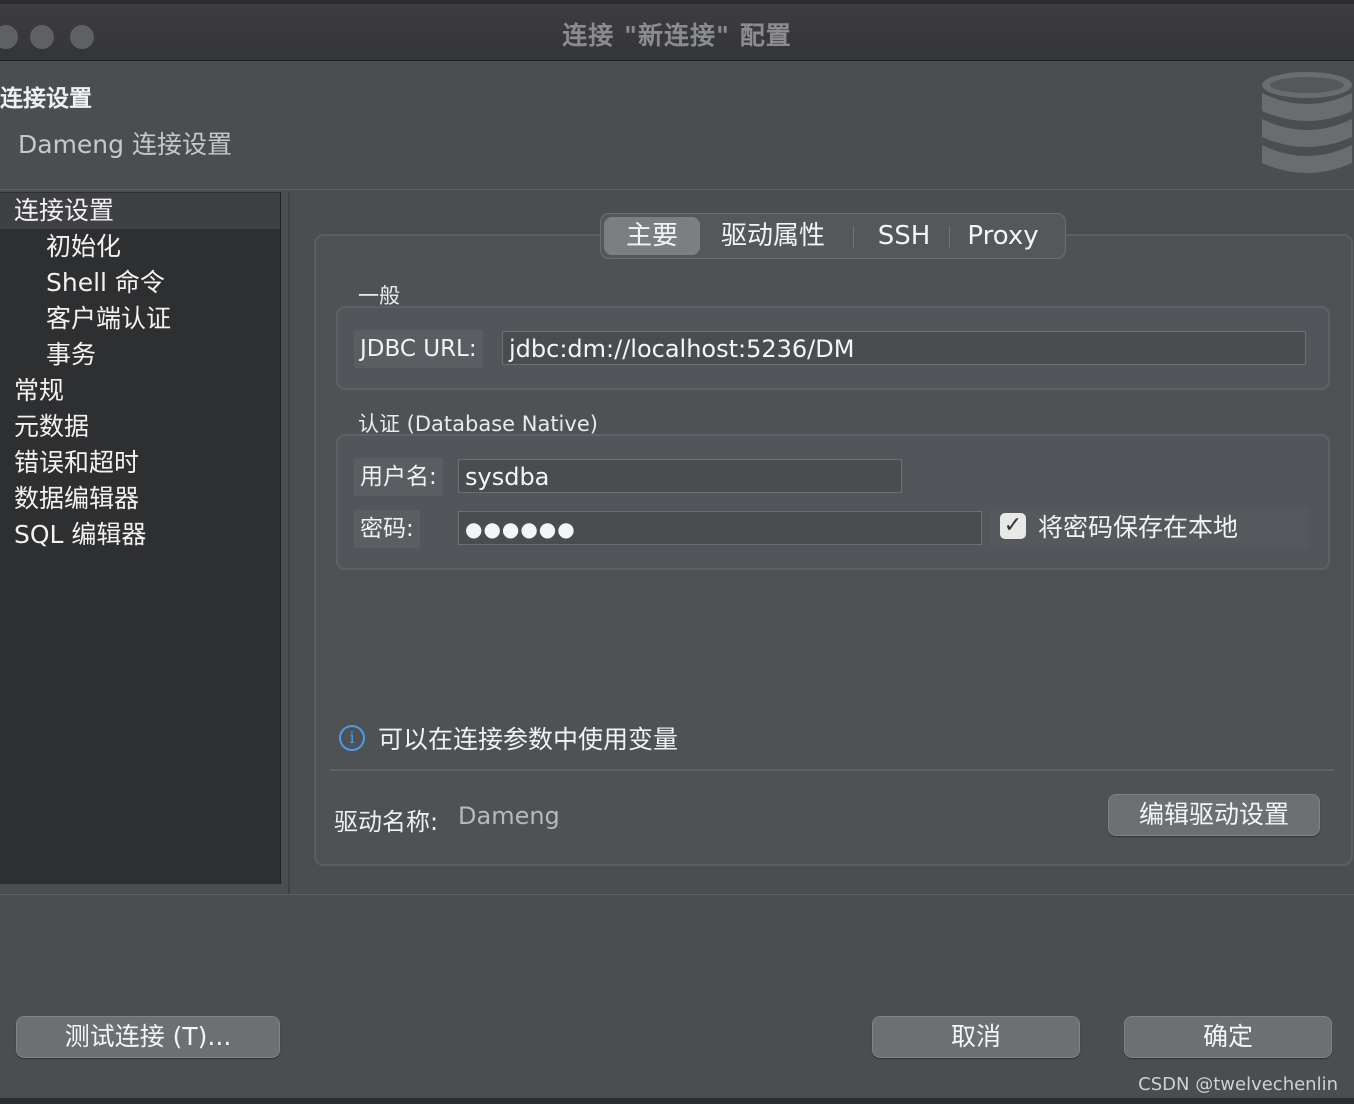 The image size is (1354, 1104). What do you see at coordinates (51, 427) in the screenshot?
I see `sidebar-item-metadata: 元数据` at bounding box center [51, 427].